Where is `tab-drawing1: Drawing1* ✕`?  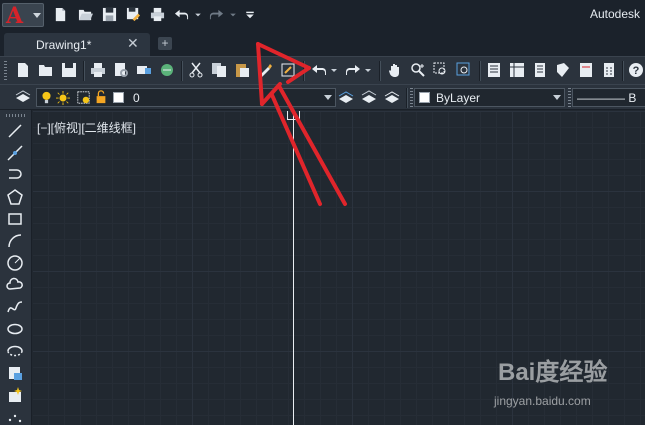
tab-drawing1: Drawing1* ✕ is located at coordinates (77, 44).